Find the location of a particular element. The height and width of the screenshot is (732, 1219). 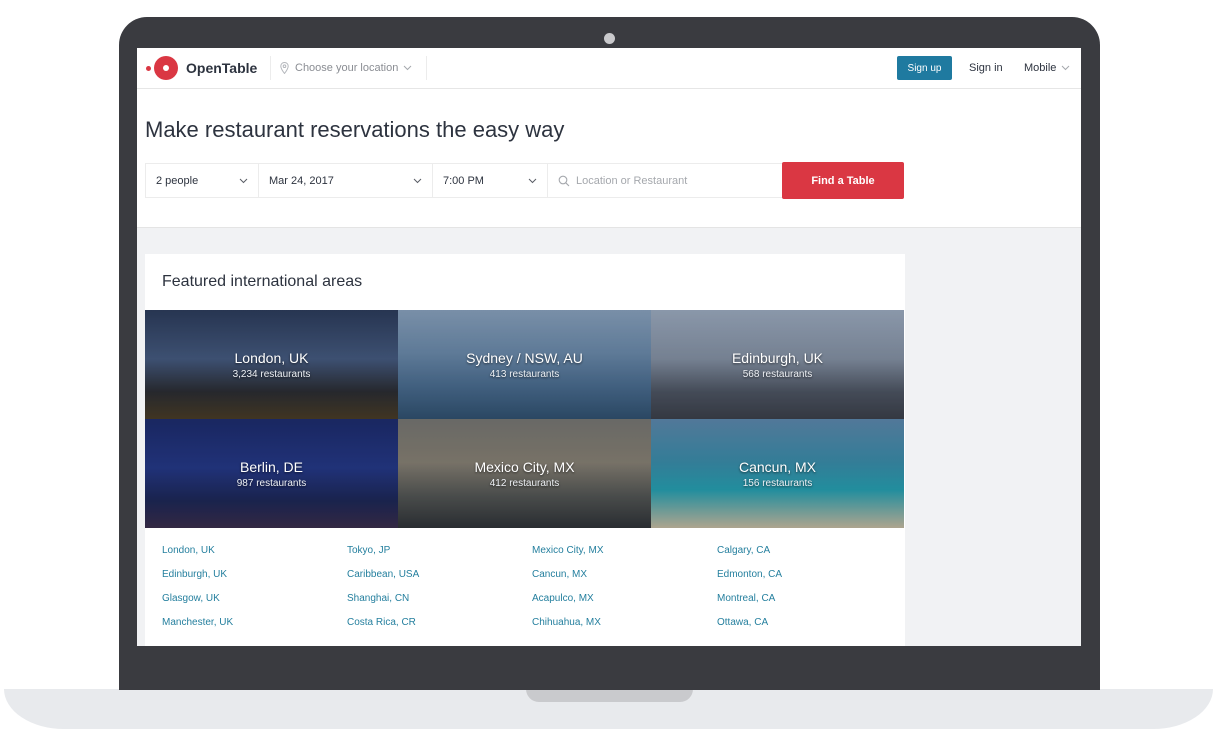

signup-button: Sign up is located at coordinates (924, 68).